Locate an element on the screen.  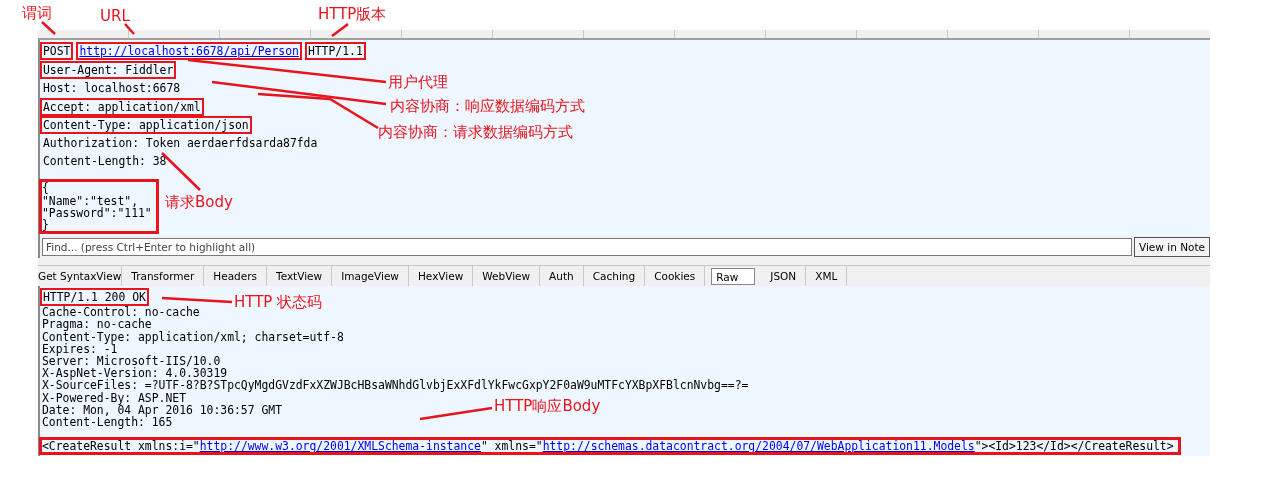
tab: Raw is located at coordinates (733, 276).